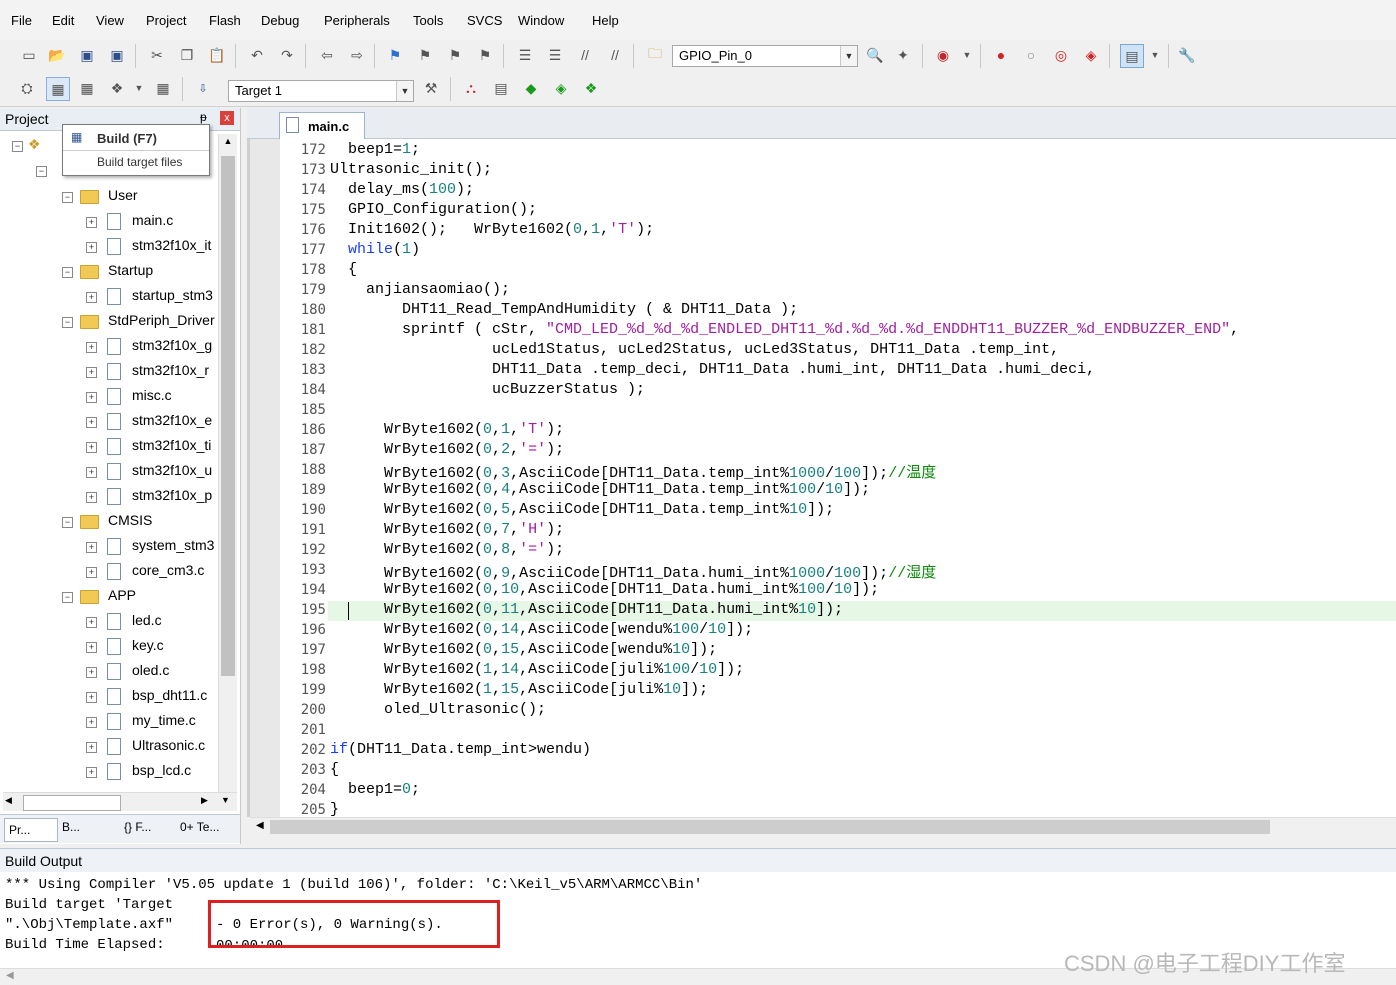  Describe the element at coordinates (428, 20) in the screenshot. I see `menu-tools: Tools` at that location.